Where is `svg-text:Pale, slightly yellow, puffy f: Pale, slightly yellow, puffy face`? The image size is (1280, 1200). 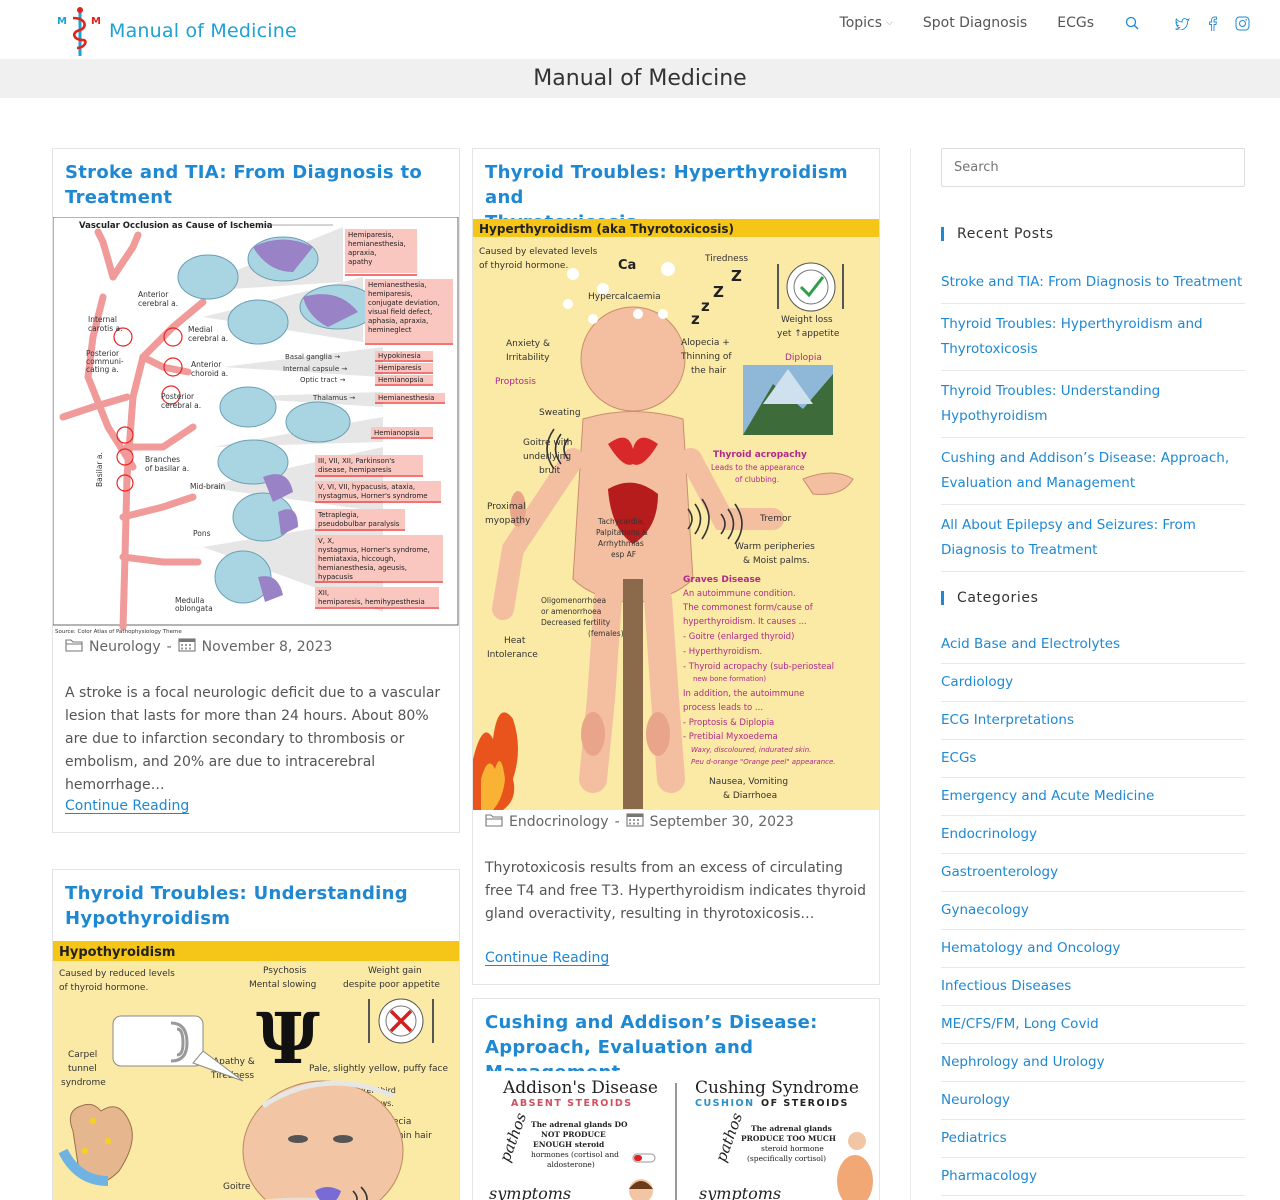 svg-text:Pale, slightly yellow, puffy f: Pale, slightly yellow, puffy face is located at coordinates (379, 1069).